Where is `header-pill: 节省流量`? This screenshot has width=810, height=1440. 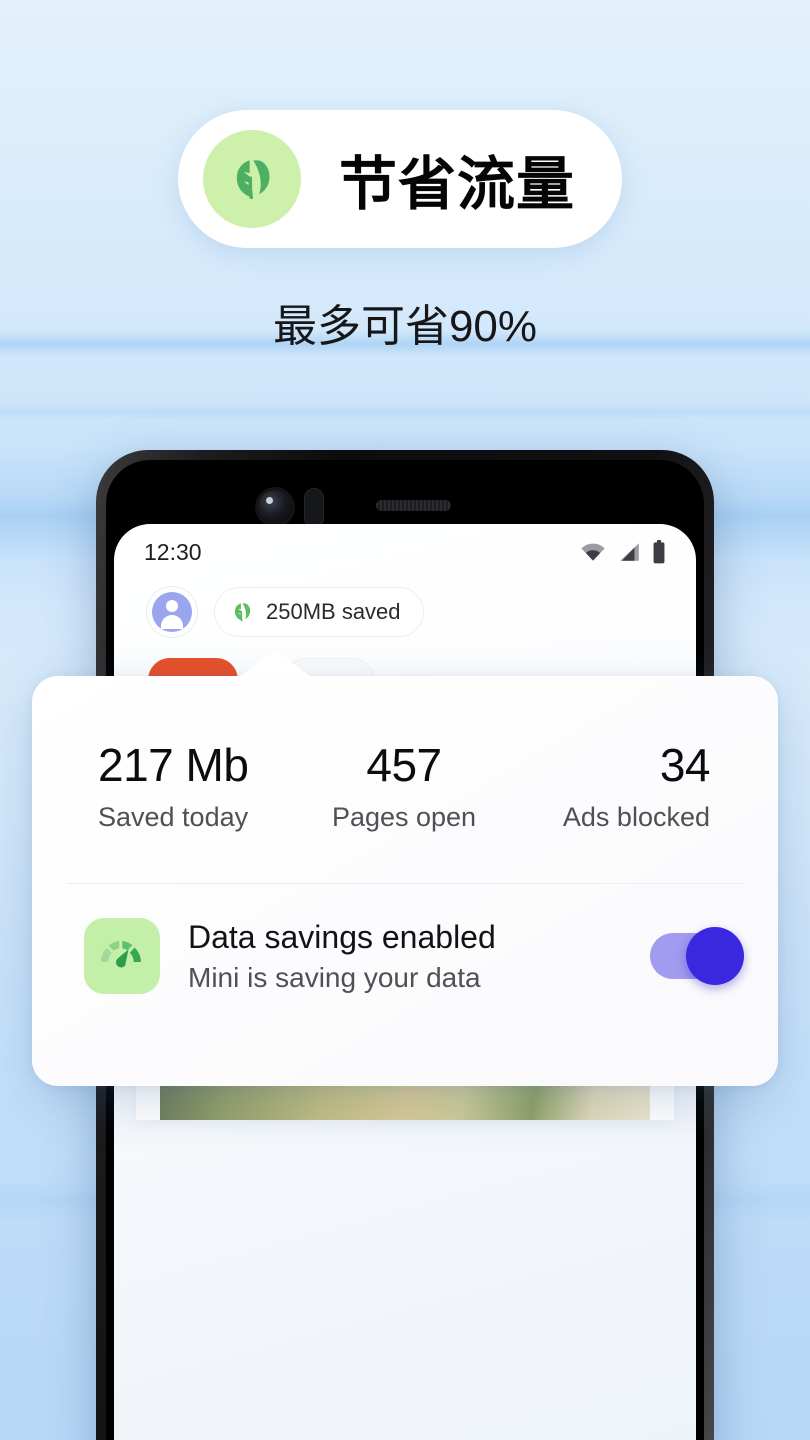 header-pill: 节省流量 is located at coordinates (400, 179).